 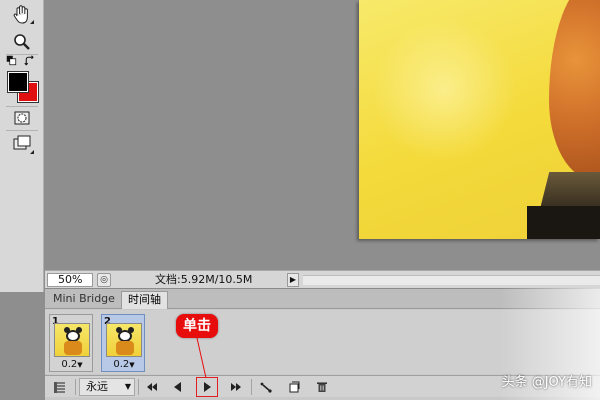 What do you see at coordinates (144, 300) in the screenshot?
I see `tab-timeline: 时间轴` at bounding box center [144, 300].